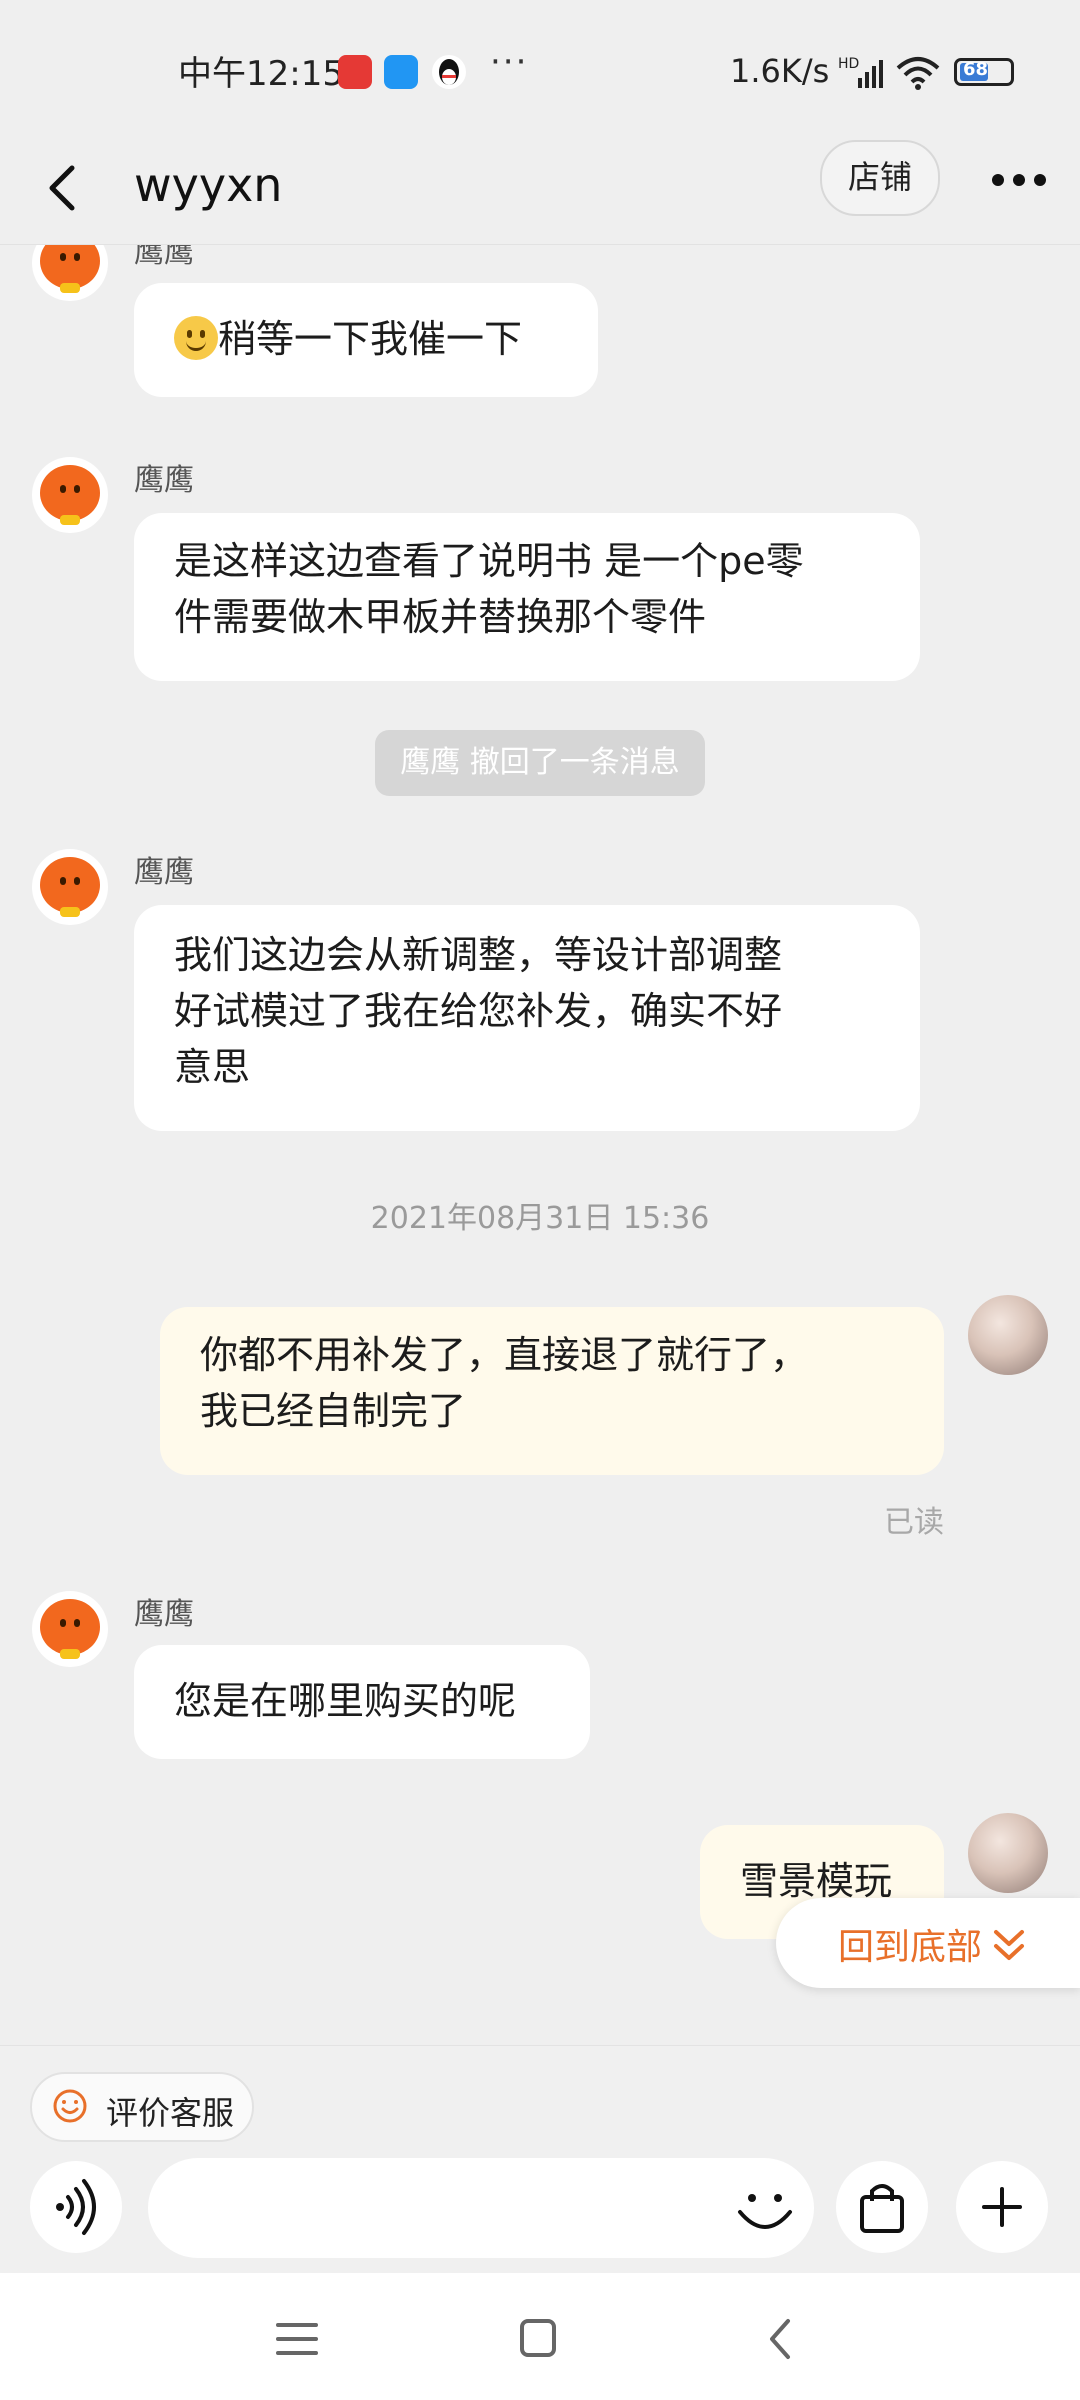 Image resolution: width=1080 pixels, height=2400 pixels. What do you see at coordinates (261, 74) in the screenshot?
I see `status-time: 中午12:15` at bounding box center [261, 74].